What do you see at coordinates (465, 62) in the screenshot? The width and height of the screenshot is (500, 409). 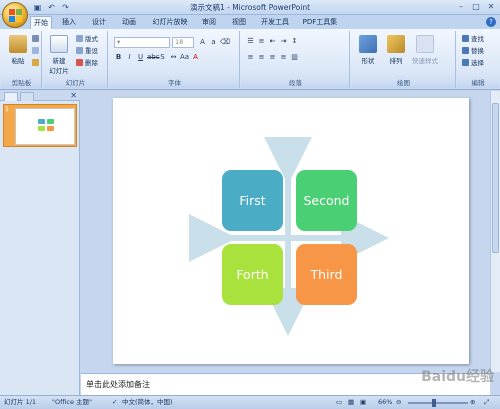 I see `select-icon` at bounding box center [465, 62].